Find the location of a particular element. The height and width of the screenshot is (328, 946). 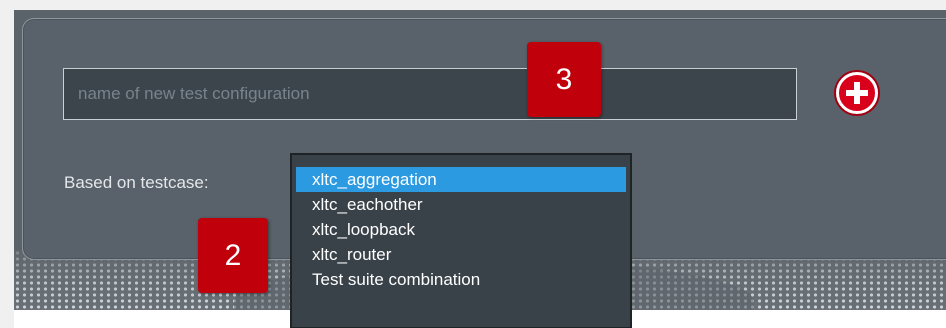

dropdown-option: Test suite combination is located at coordinates (461, 279).